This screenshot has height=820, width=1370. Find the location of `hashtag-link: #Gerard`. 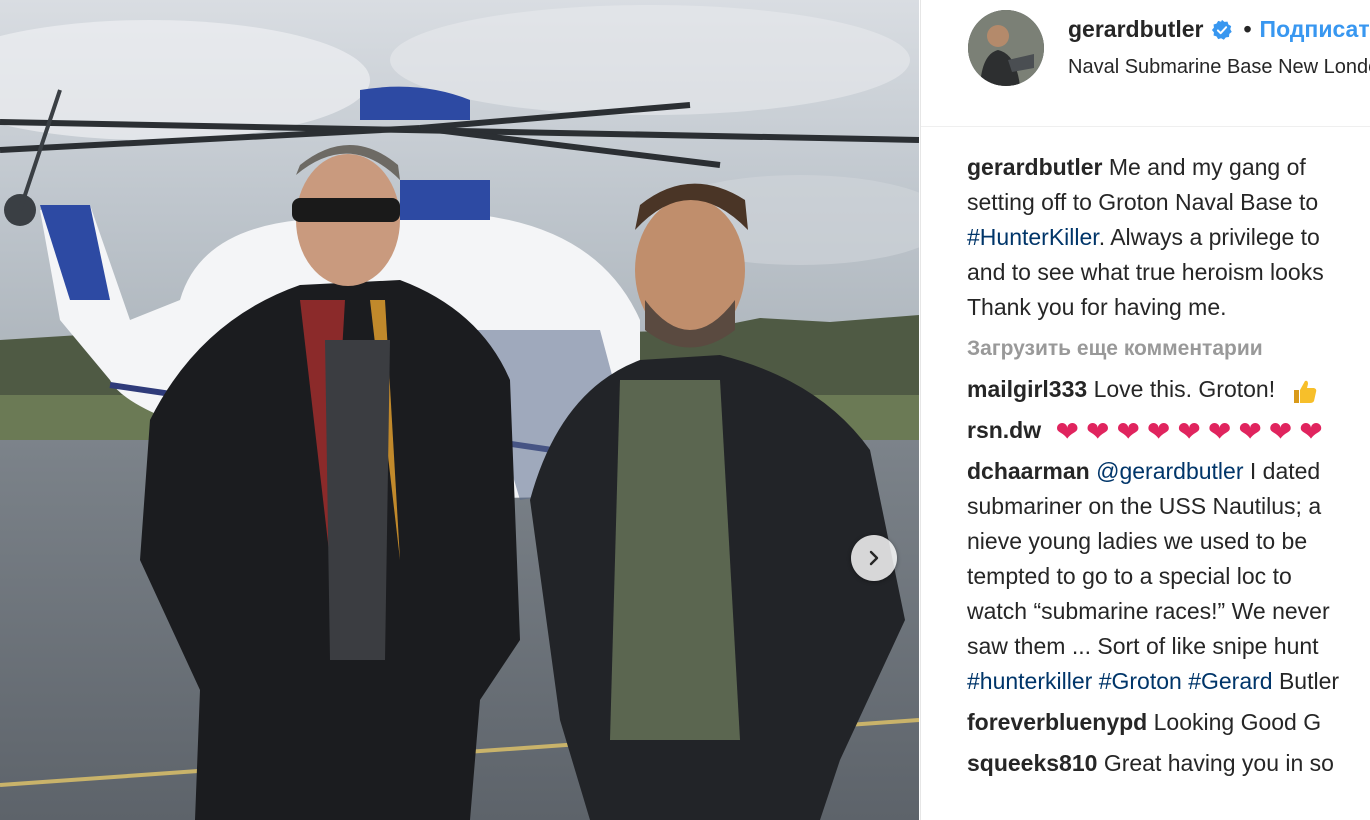

hashtag-link: #Gerard is located at coordinates (1230, 681).